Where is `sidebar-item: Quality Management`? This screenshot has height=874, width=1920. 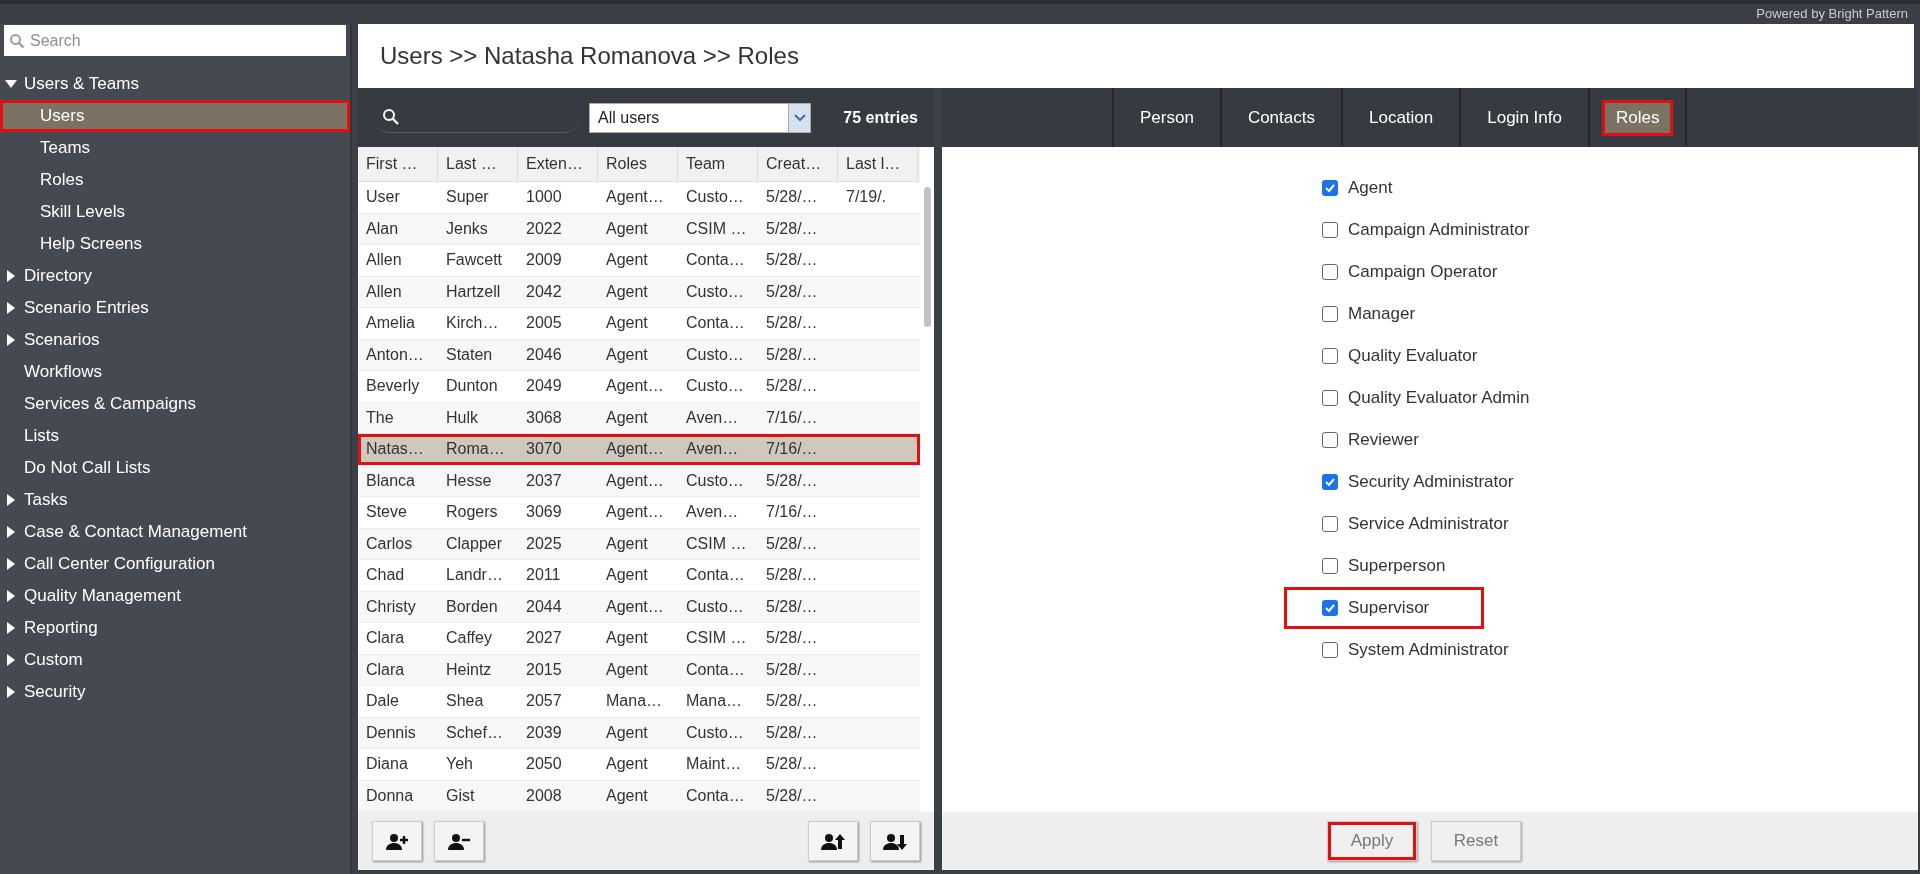
sidebar-item: Quality Management is located at coordinates (175, 596).